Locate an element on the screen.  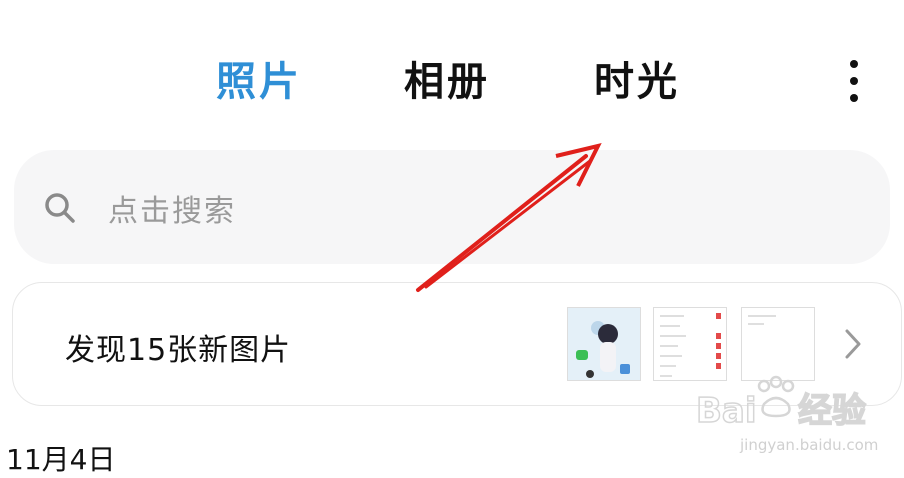
chevron-right-icon is located at coordinates (853, 344).